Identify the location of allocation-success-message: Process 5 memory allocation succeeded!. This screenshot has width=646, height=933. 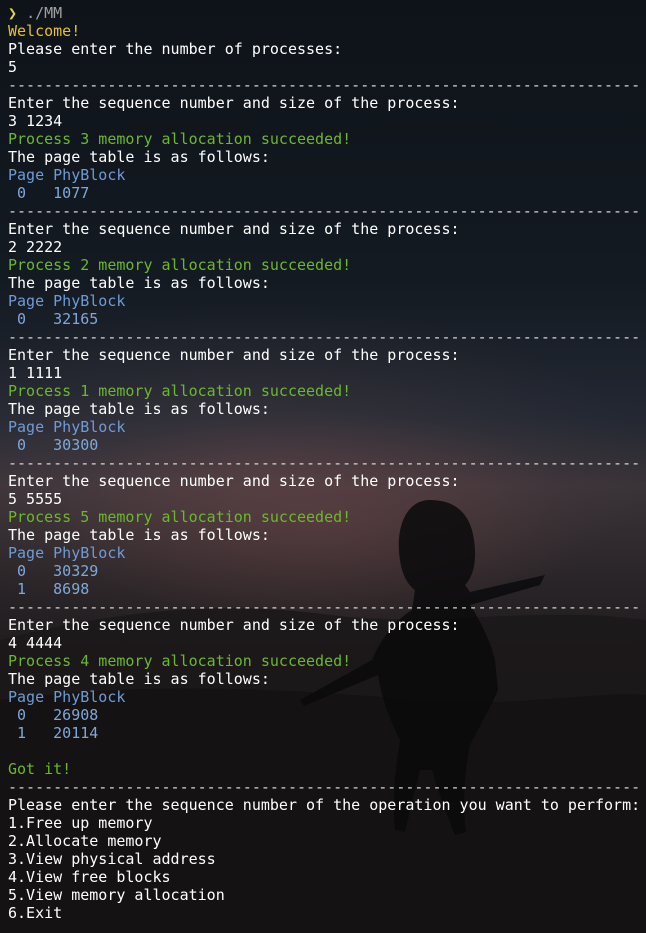
(180, 517).